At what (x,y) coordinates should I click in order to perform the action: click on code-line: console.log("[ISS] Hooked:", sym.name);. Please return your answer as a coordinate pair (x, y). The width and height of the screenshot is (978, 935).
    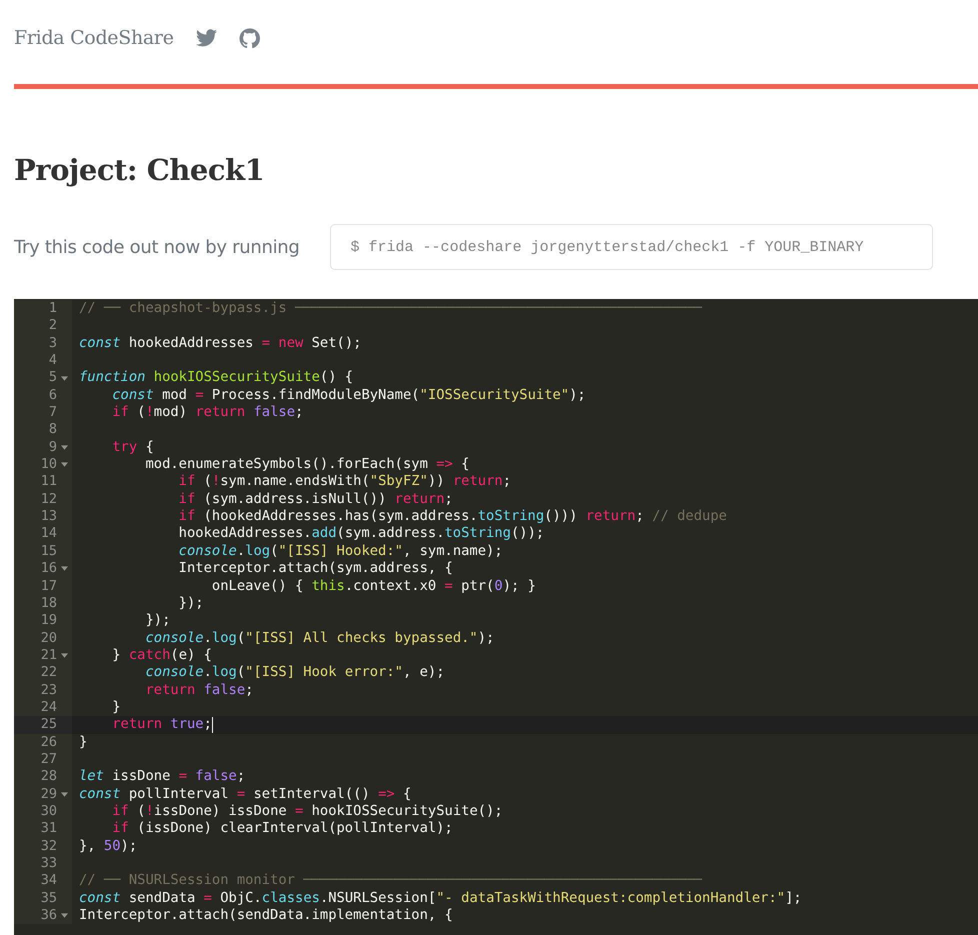
    Looking at the image, I should click on (340, 551).